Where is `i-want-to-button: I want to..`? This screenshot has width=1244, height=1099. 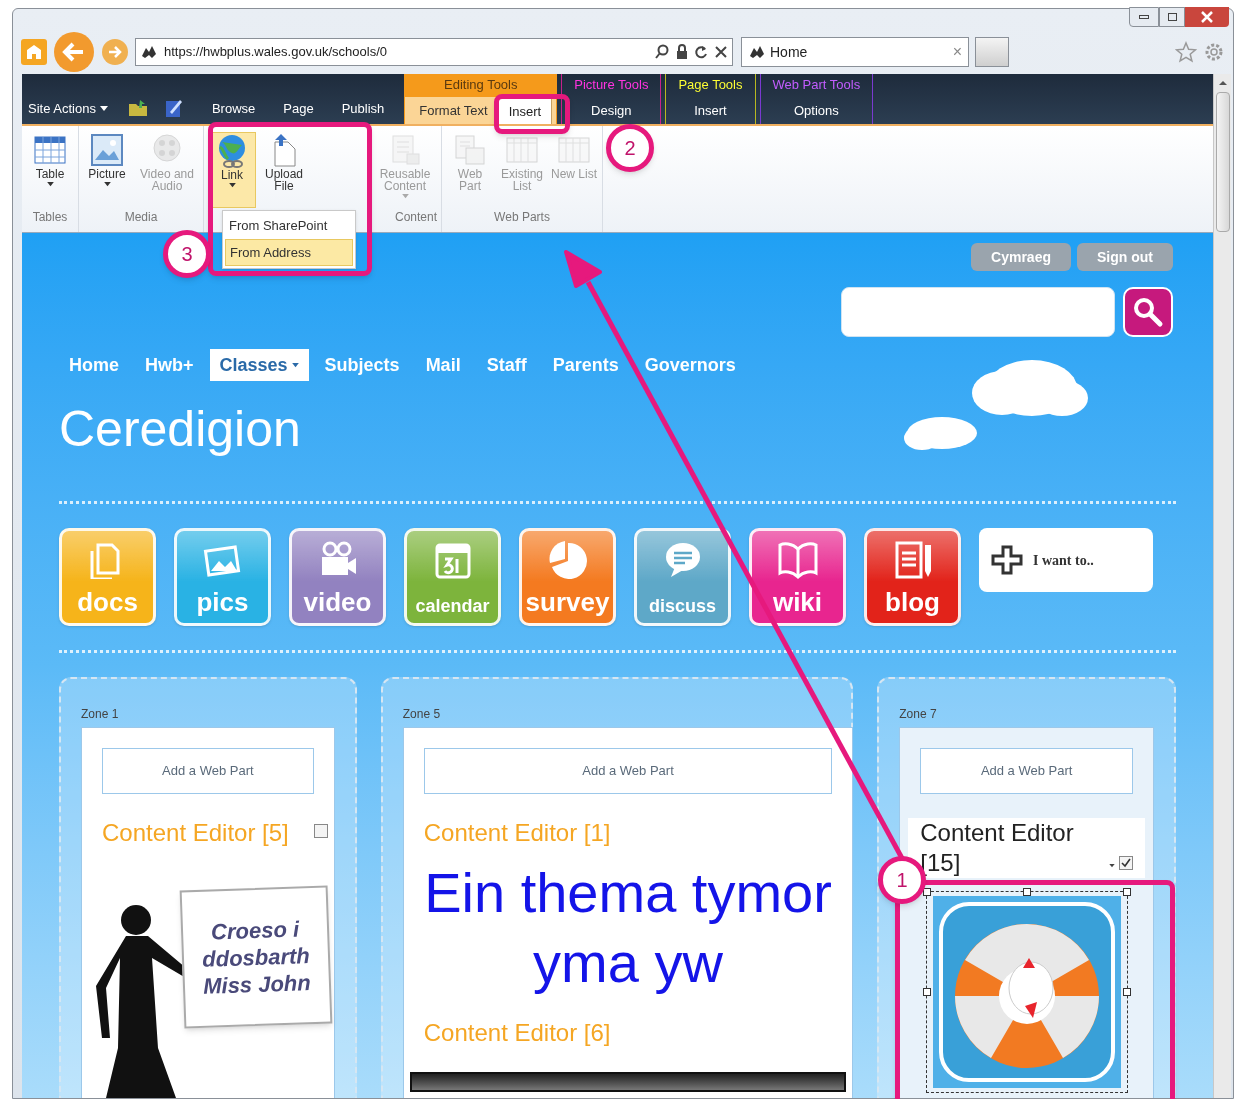 i-want-to-button: I want to.. is located at coordinates (1066, 560).